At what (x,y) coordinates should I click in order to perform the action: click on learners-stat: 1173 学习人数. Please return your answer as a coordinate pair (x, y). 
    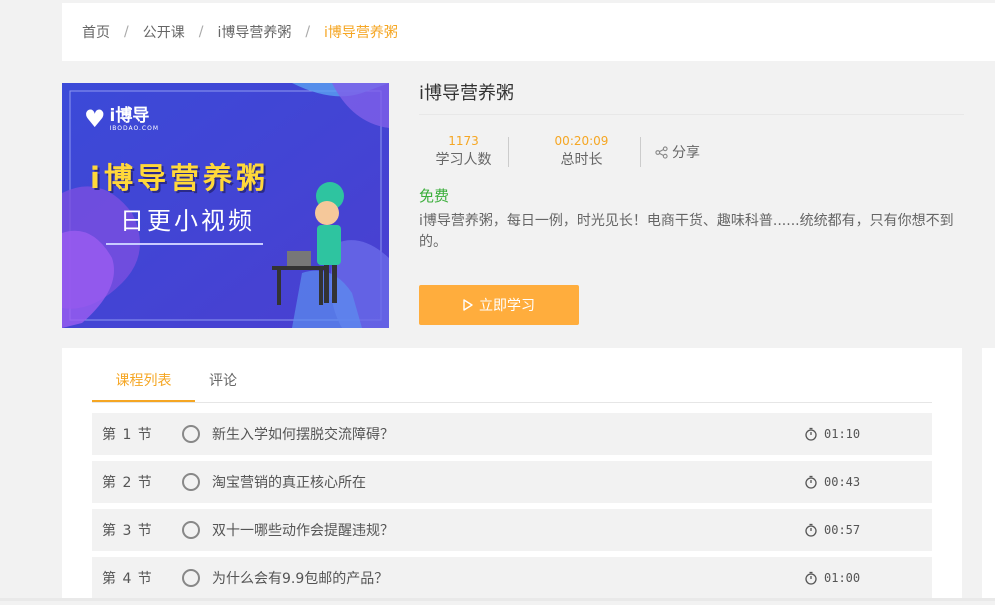
    Looking at the image, I should click on (463, 152).